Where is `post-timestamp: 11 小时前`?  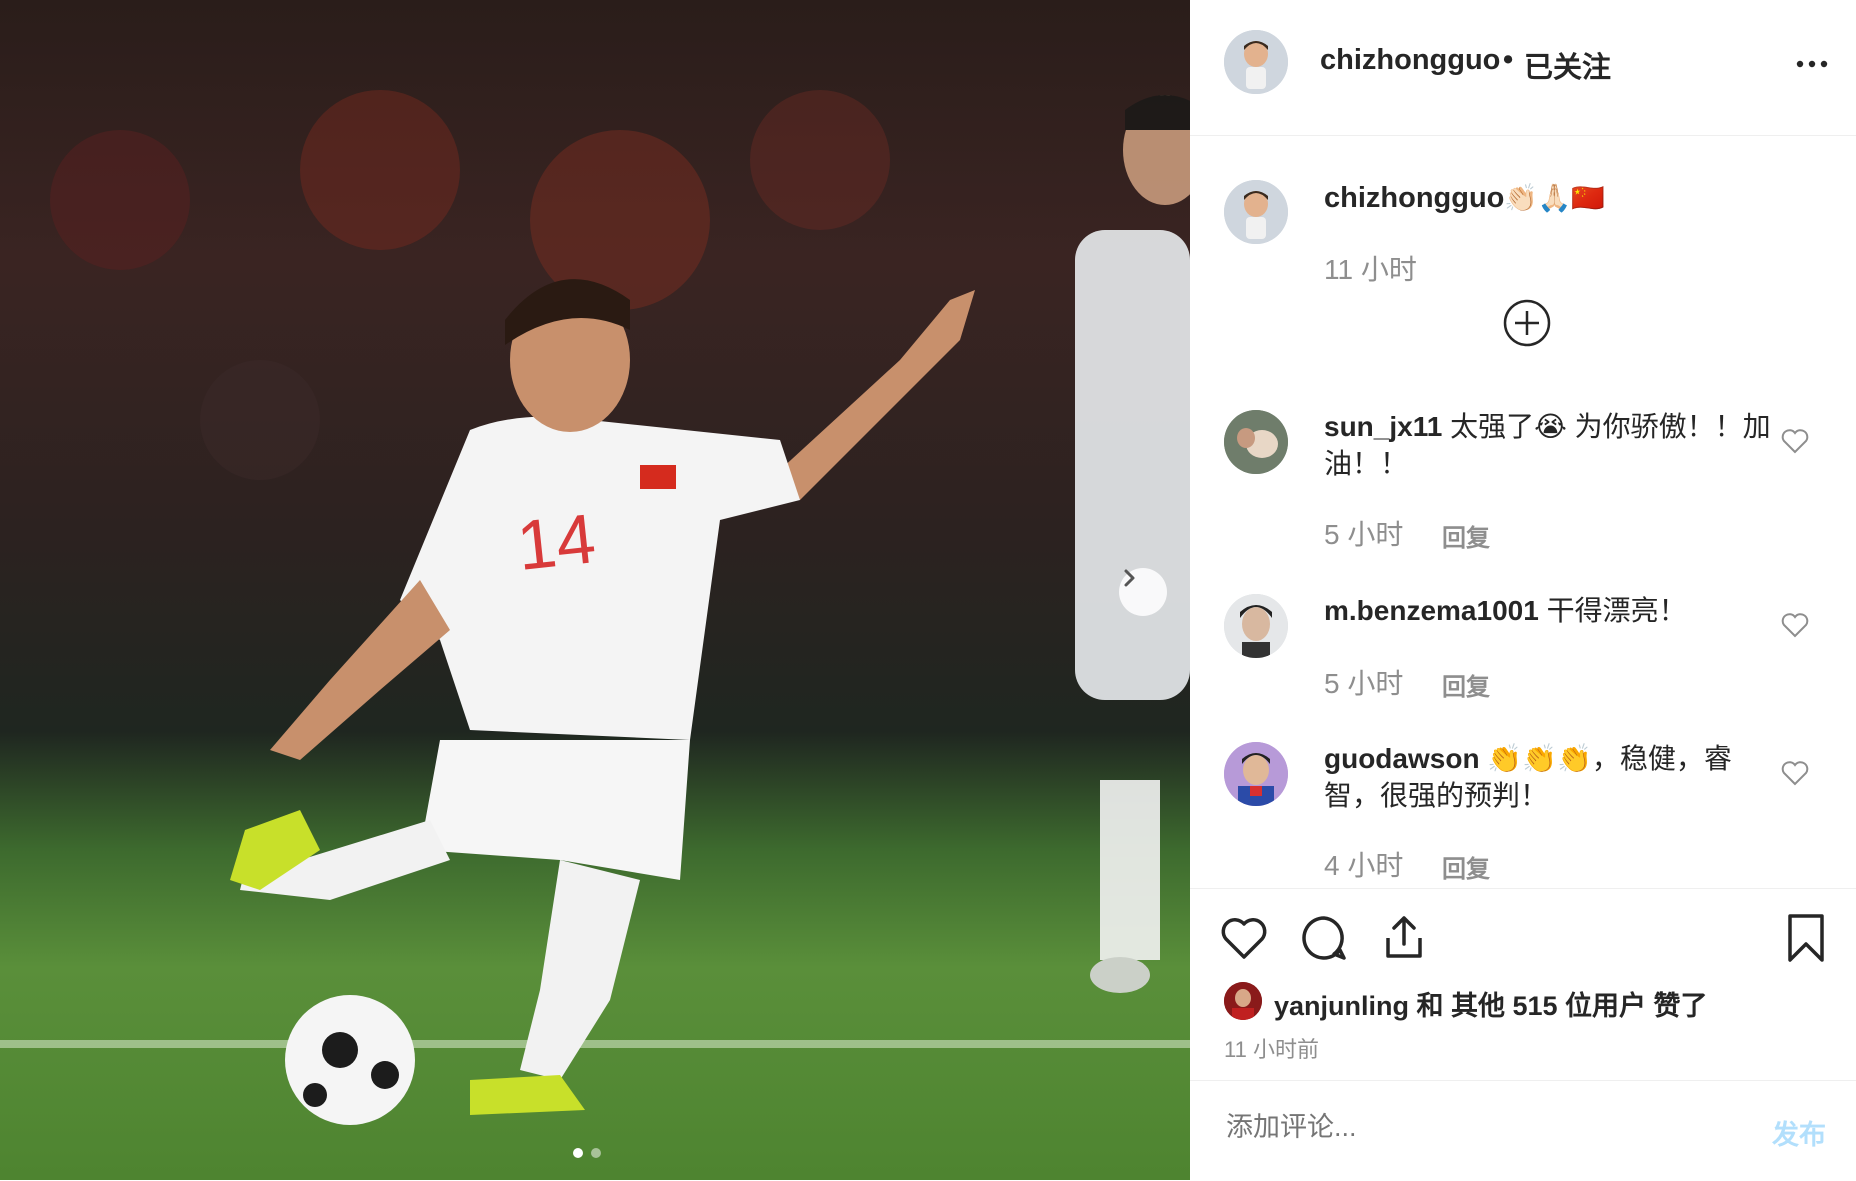
post-timestamp: 11 小时前 is located at coordinates (1271, 1048).